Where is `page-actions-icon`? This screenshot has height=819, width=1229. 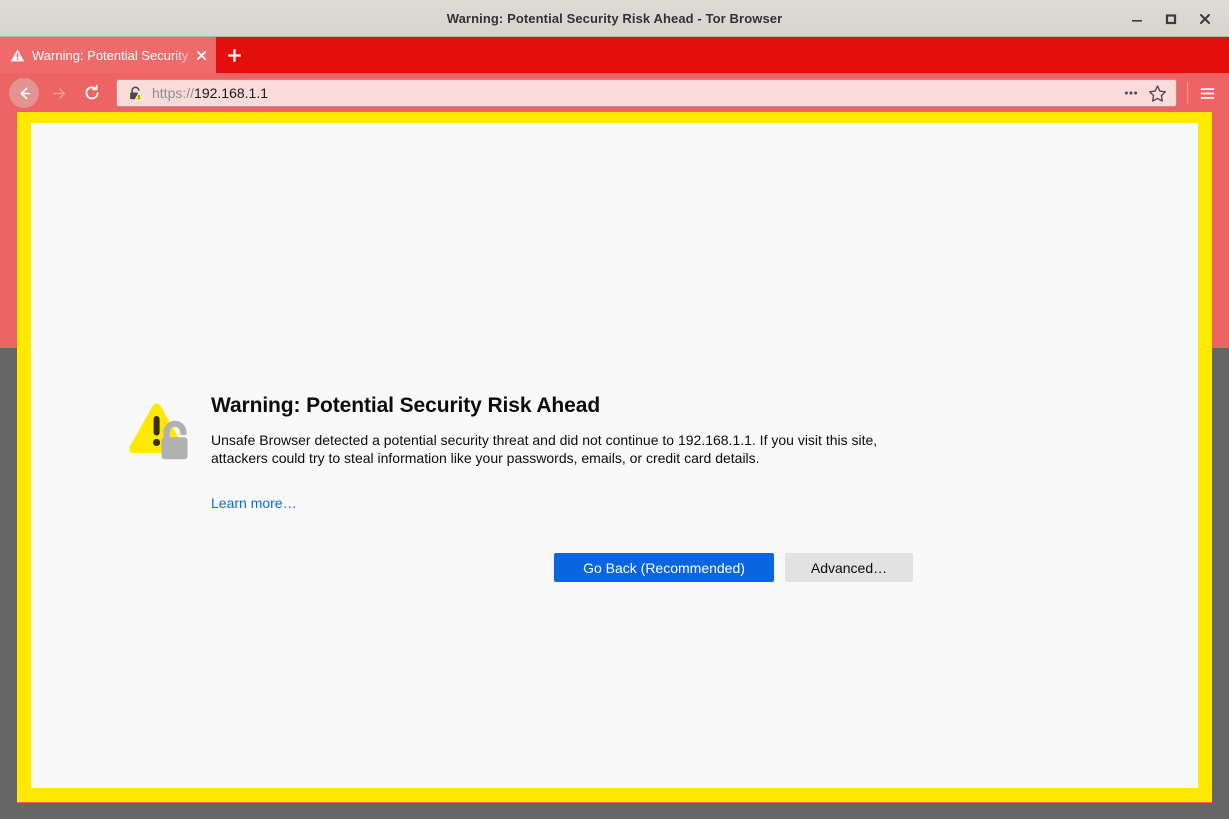
page-actions-icon is located at coordinates (1131, 93).